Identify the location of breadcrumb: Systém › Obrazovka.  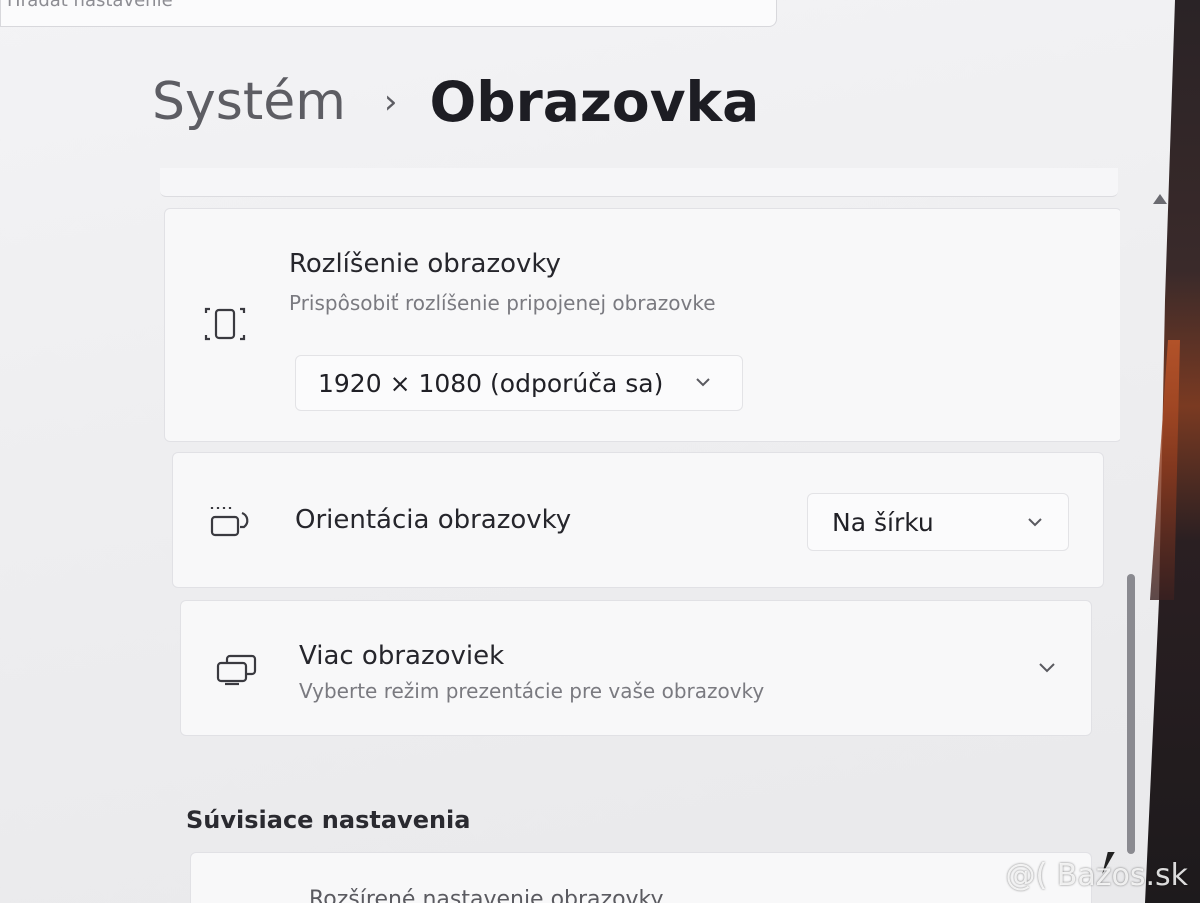
(455, 102).